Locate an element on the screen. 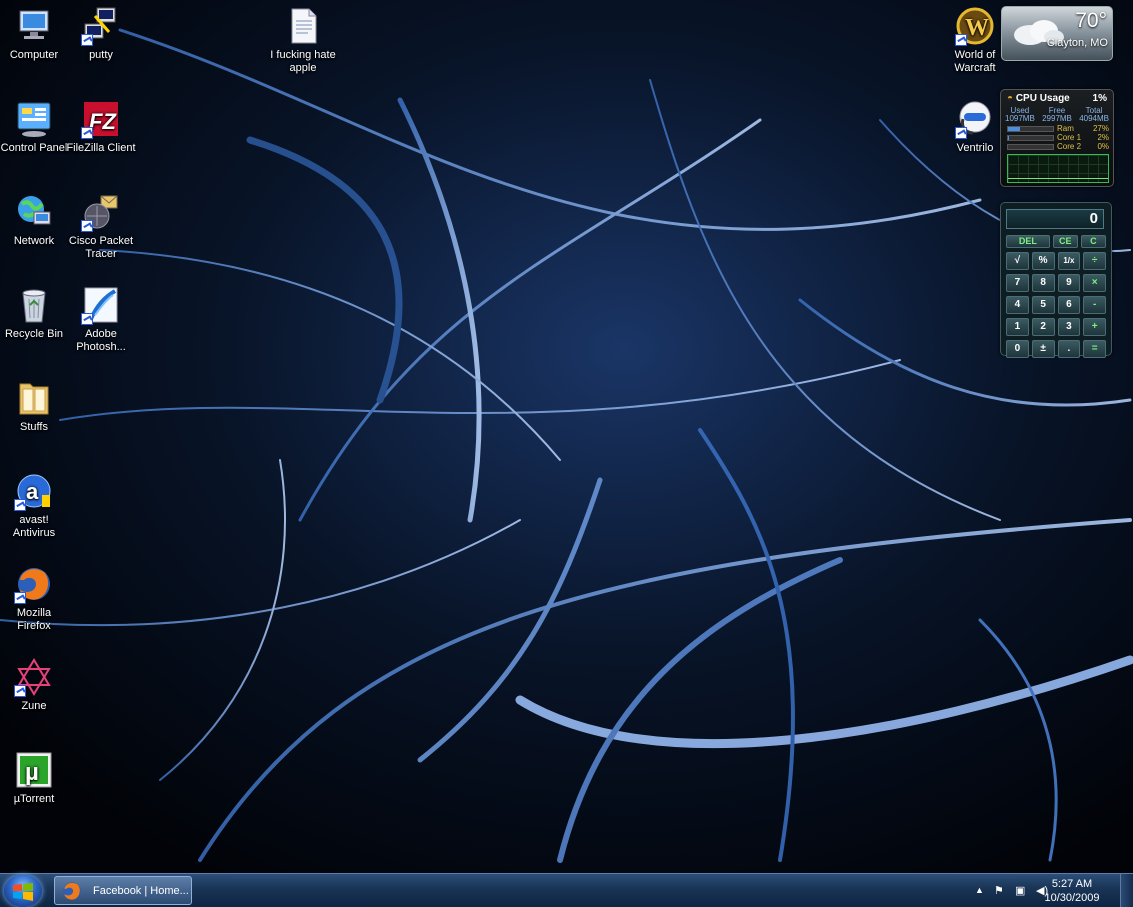 The width and height of the screenshot is (1133, 907). core2-row: Core 2 0% is located at coordinates (1058, 146).